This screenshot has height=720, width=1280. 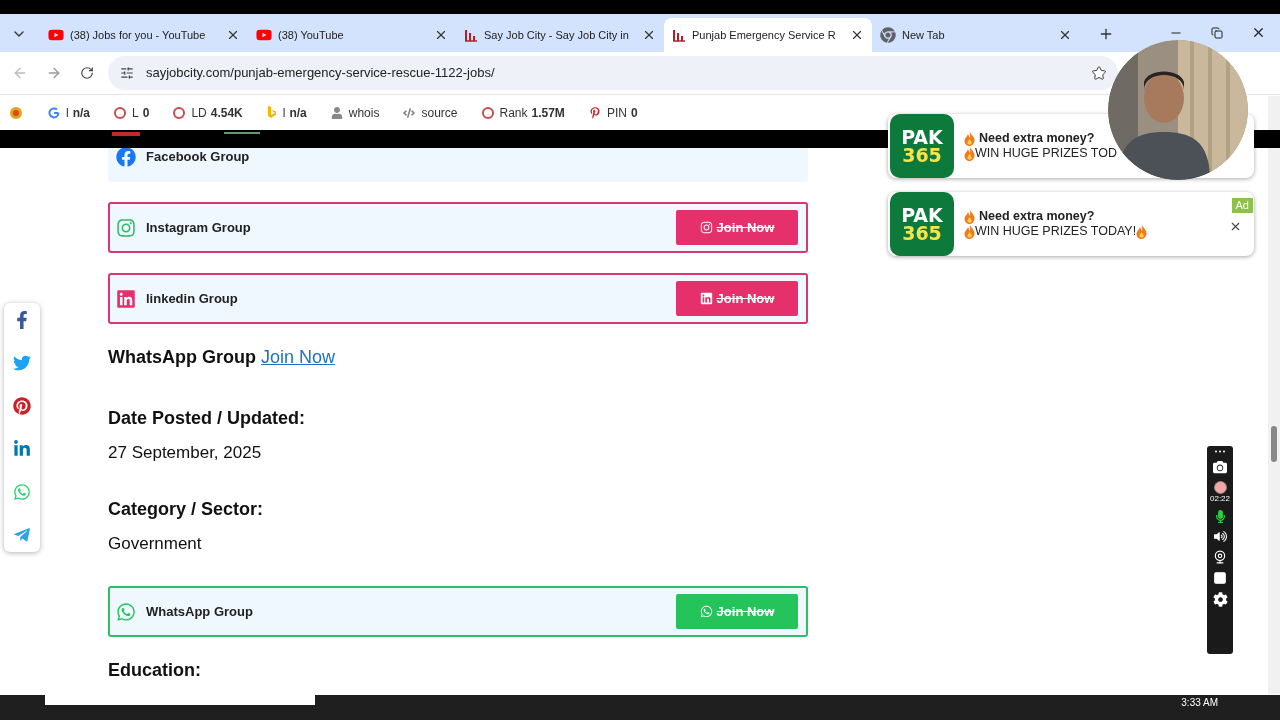 What do you see at coordinates (1199, 703) in the screenshot?
I see `clock-text: 3:33 AM` at bounding box center [1199, 703].